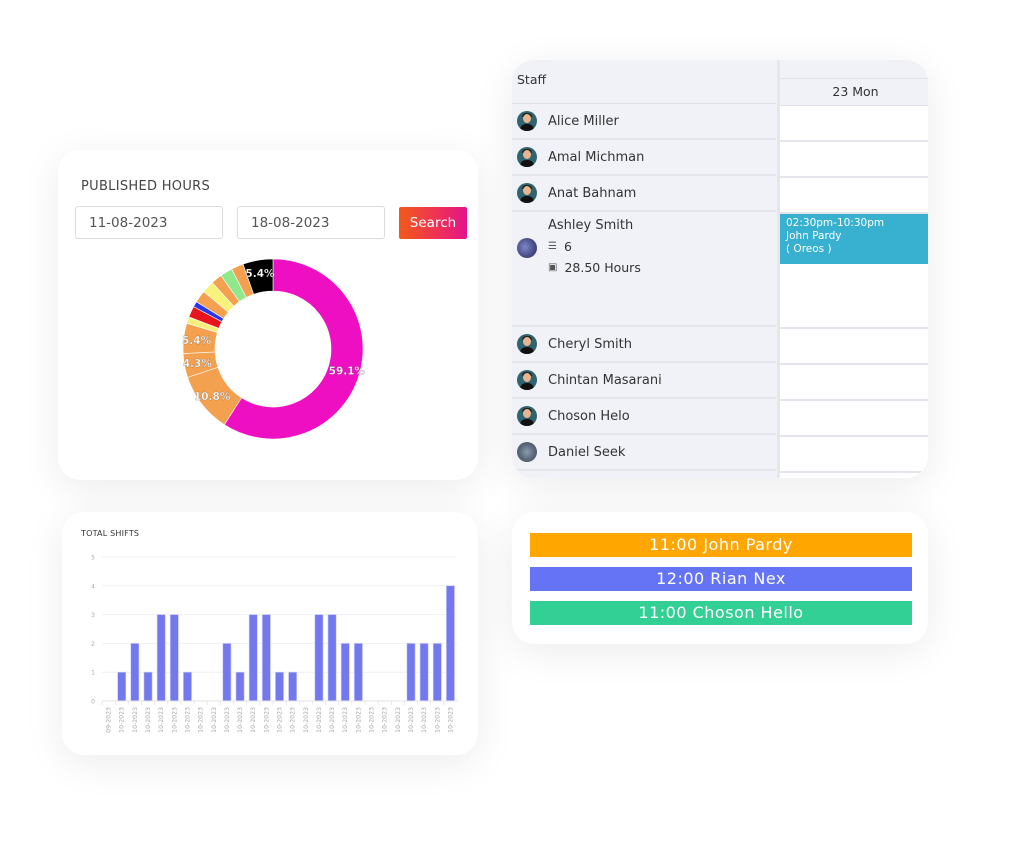 The image size is (1021, 849). Describe the element at coordinates (347, 372) in the screenshot. I see `donut-slice-label: 59.1%` at that location.